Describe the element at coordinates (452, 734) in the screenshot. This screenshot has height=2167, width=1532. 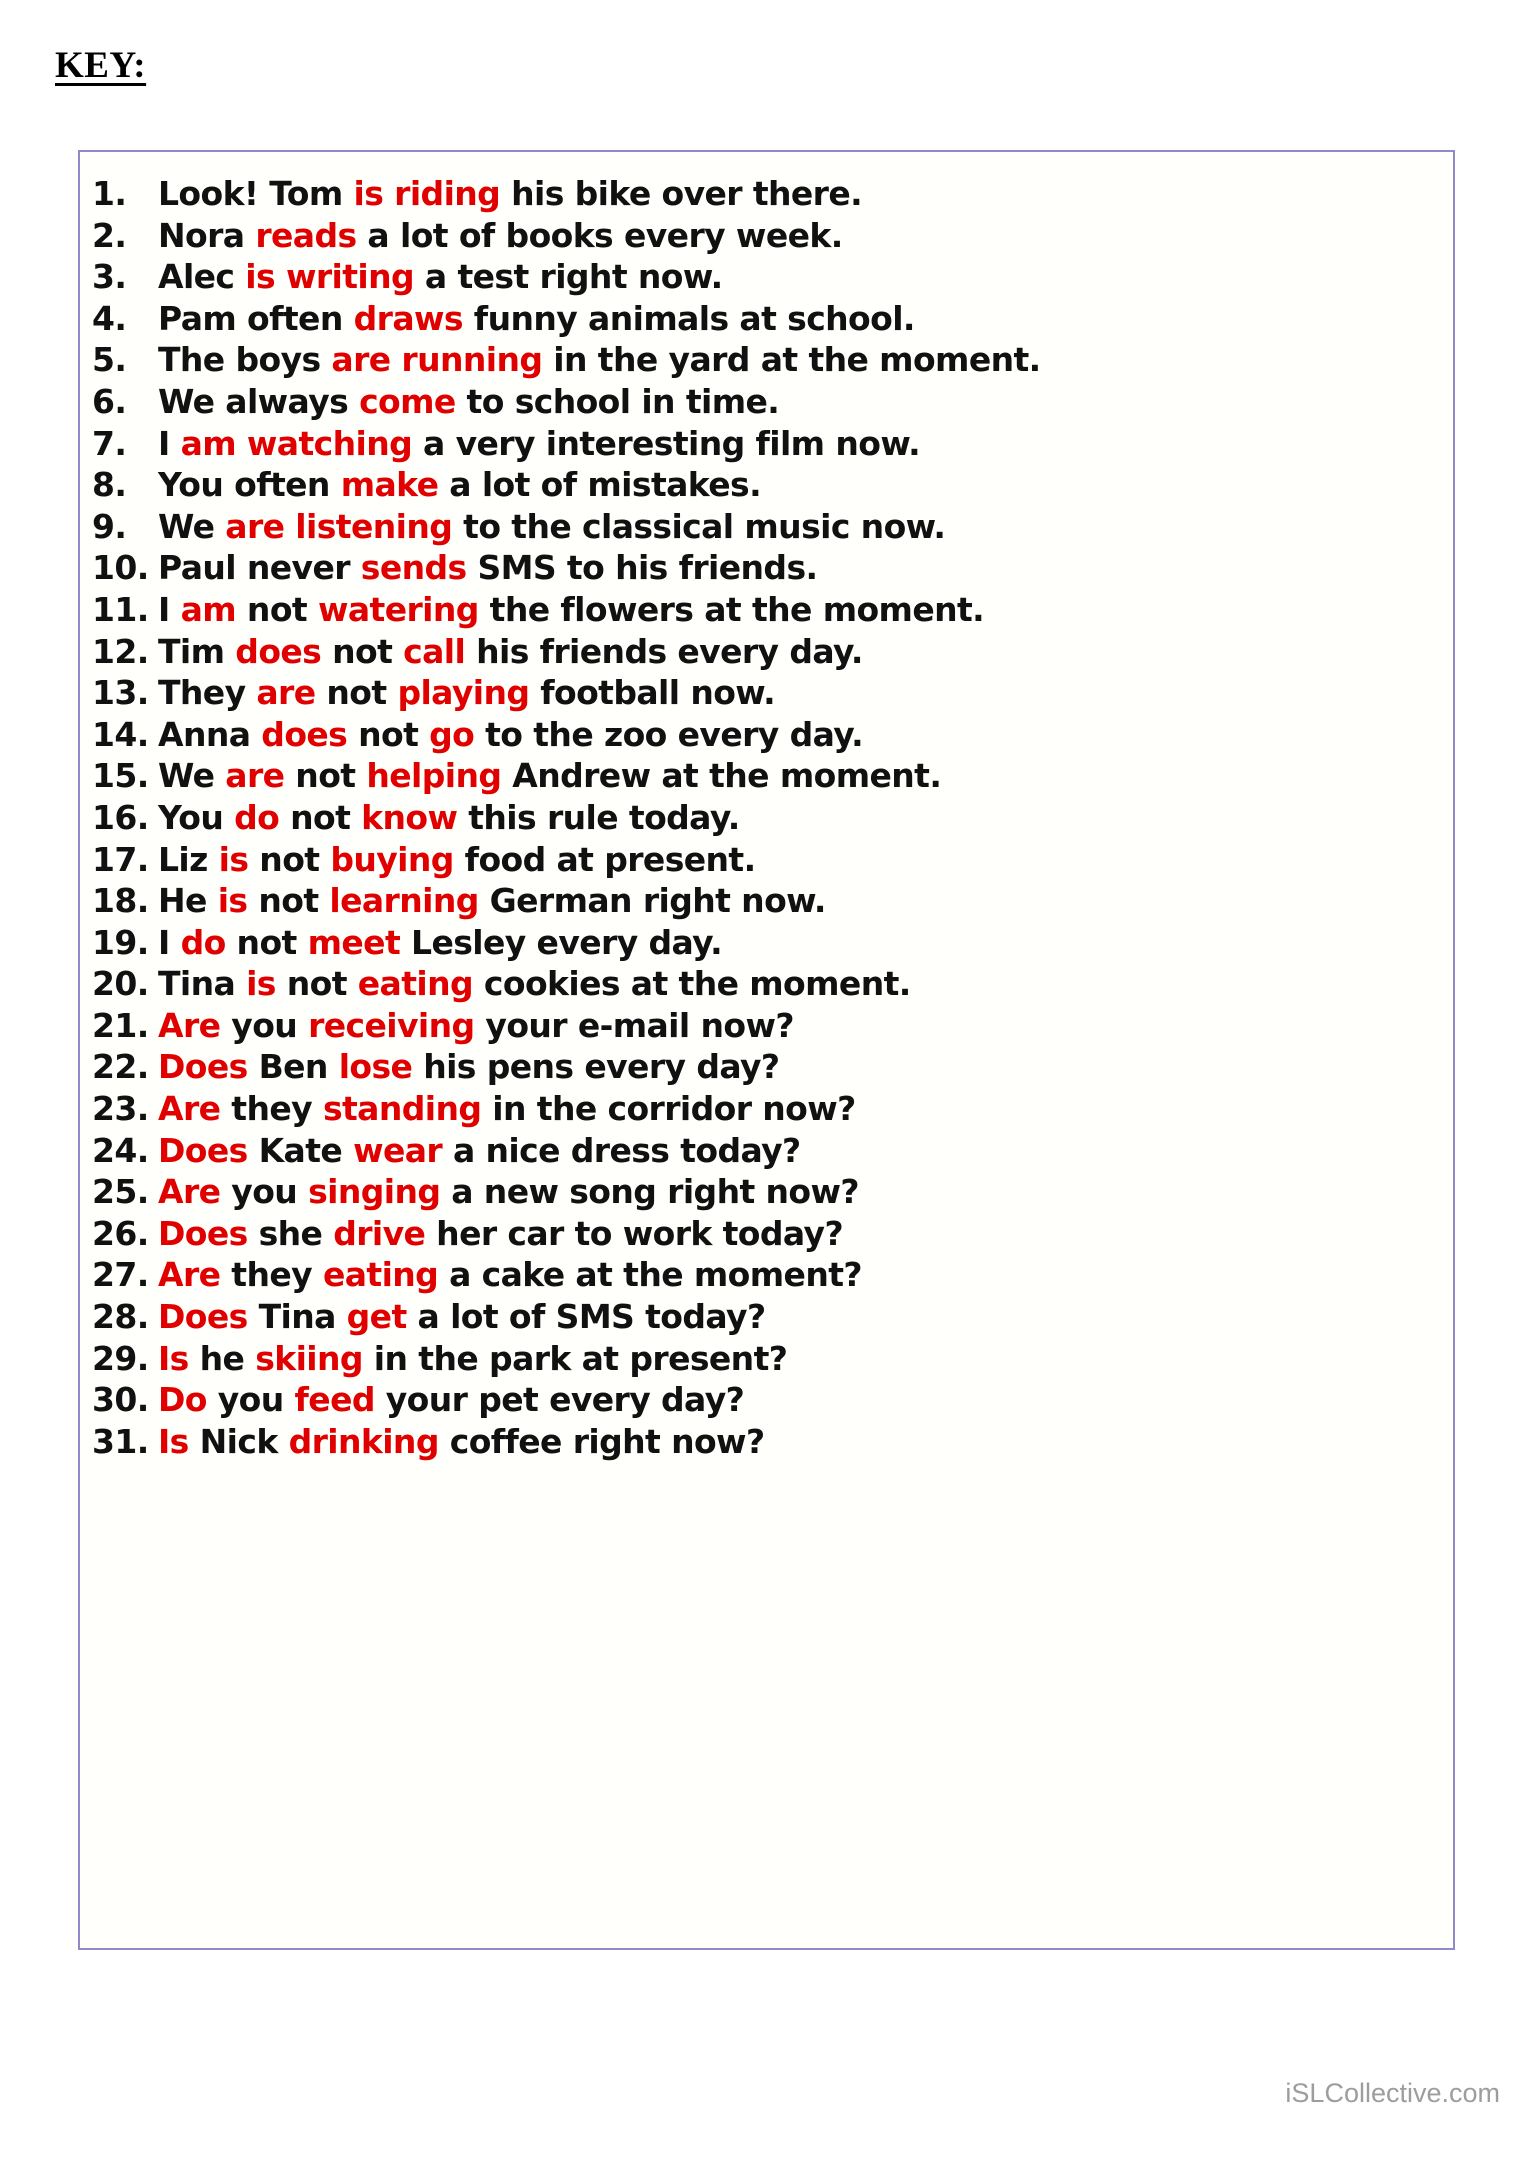
I see `highlighted-answer-word: go` at that location.